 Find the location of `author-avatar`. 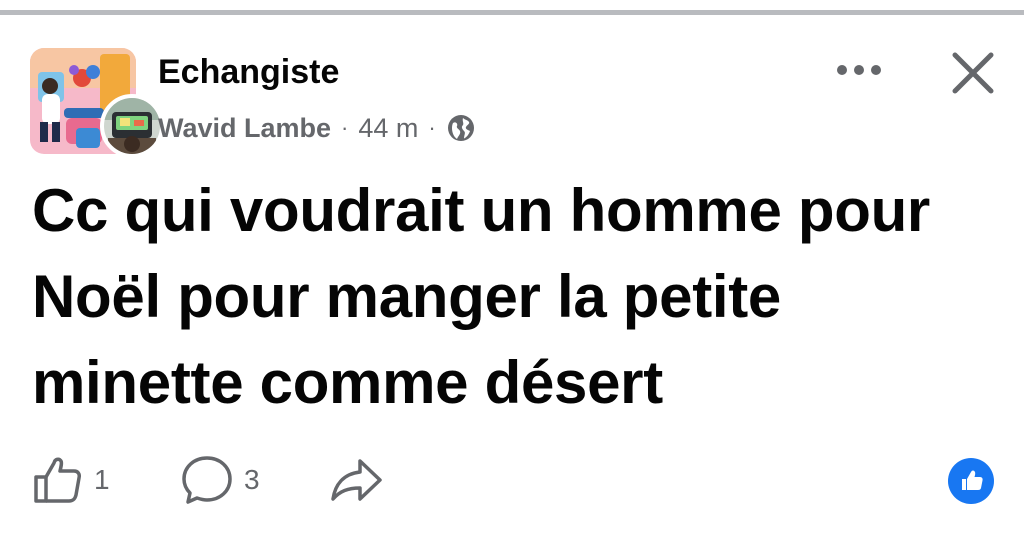

author-avatar is located at coordinates (132, 126).